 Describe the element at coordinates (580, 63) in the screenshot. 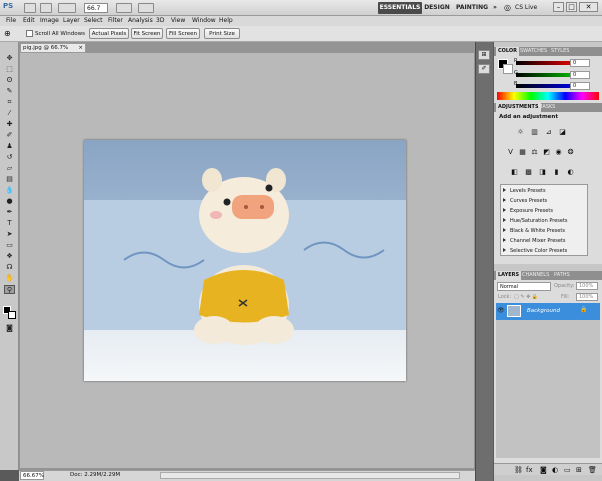

I see `red-value-field: 0` at that location.